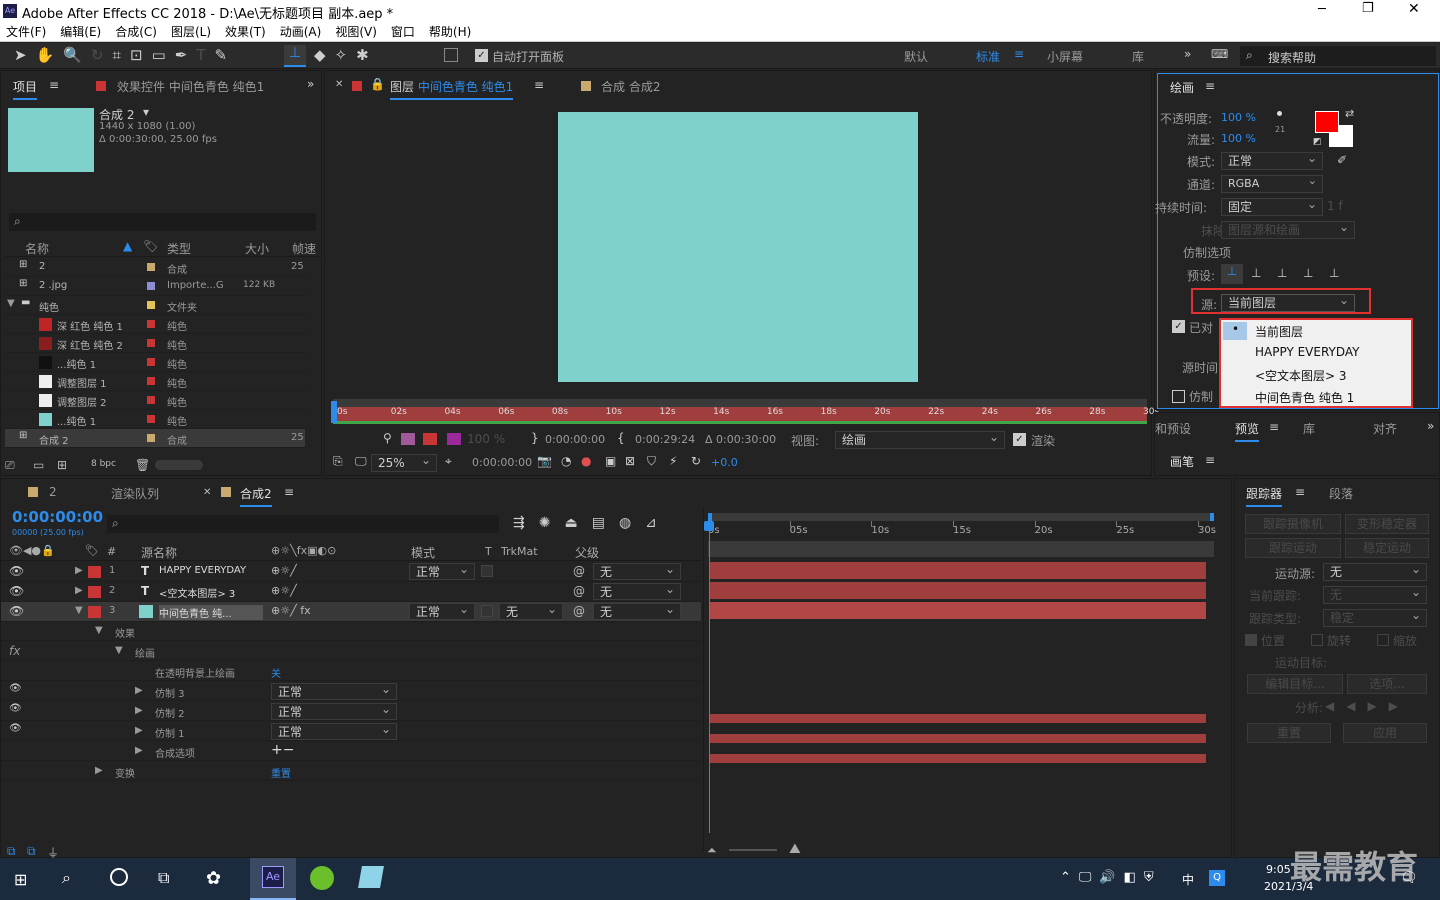  What do you see at coordinates (1182, 461) in the screenshot?
I see `tab-brush: 画笔` at bounding box center [1182, 461].